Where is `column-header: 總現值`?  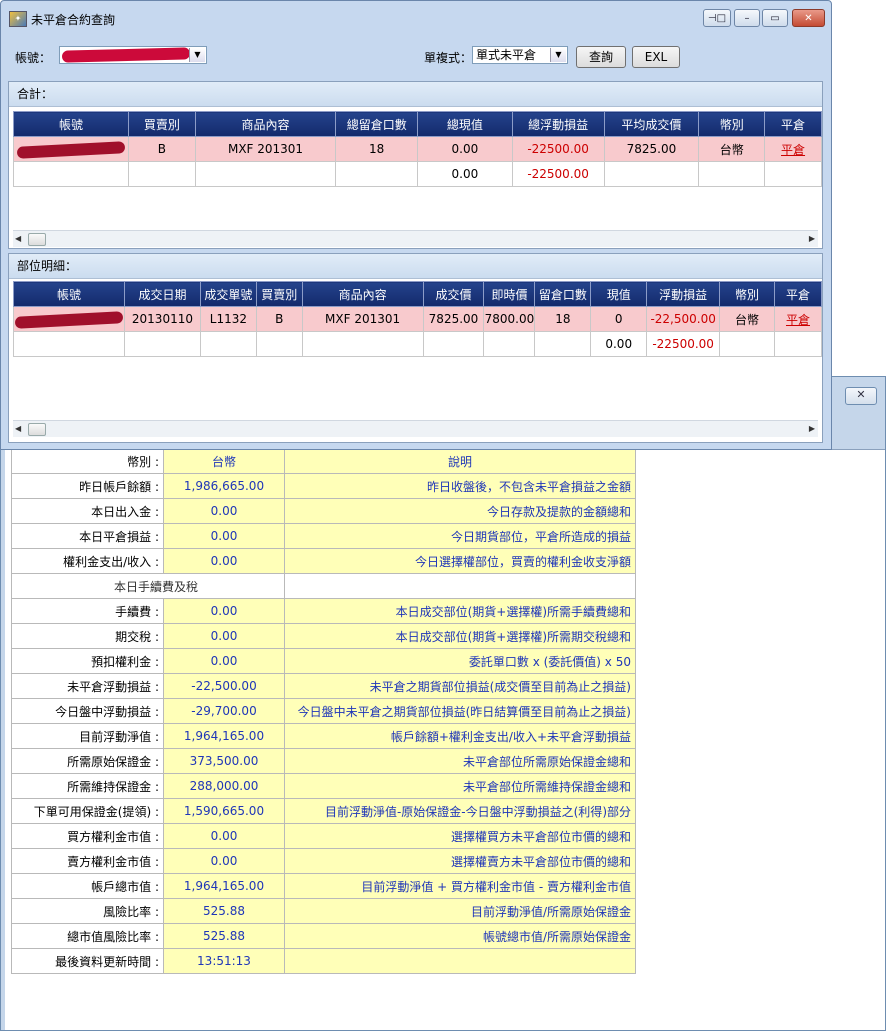
column-header: 總現值 is located at coordinates (465, 124).